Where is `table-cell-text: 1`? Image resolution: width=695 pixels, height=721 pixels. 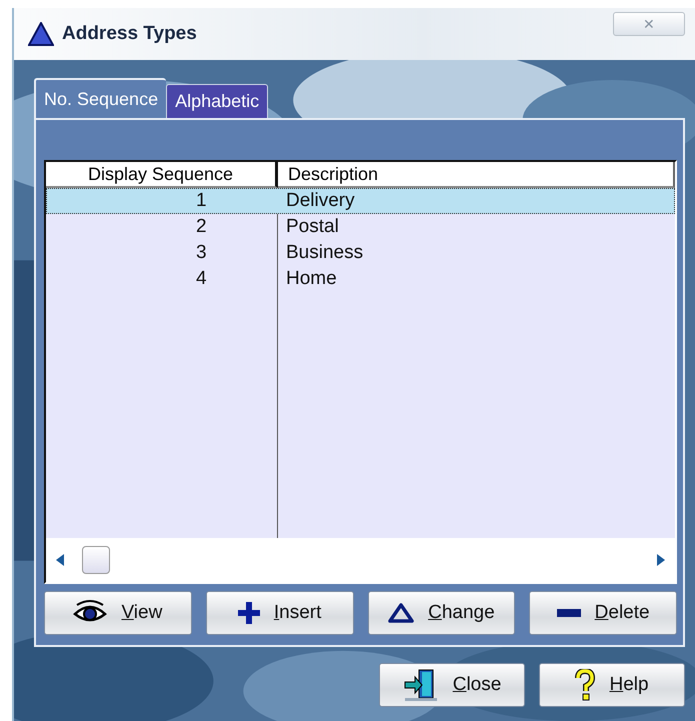 table-cell-text: 1 is located at coordinates (201, 201).